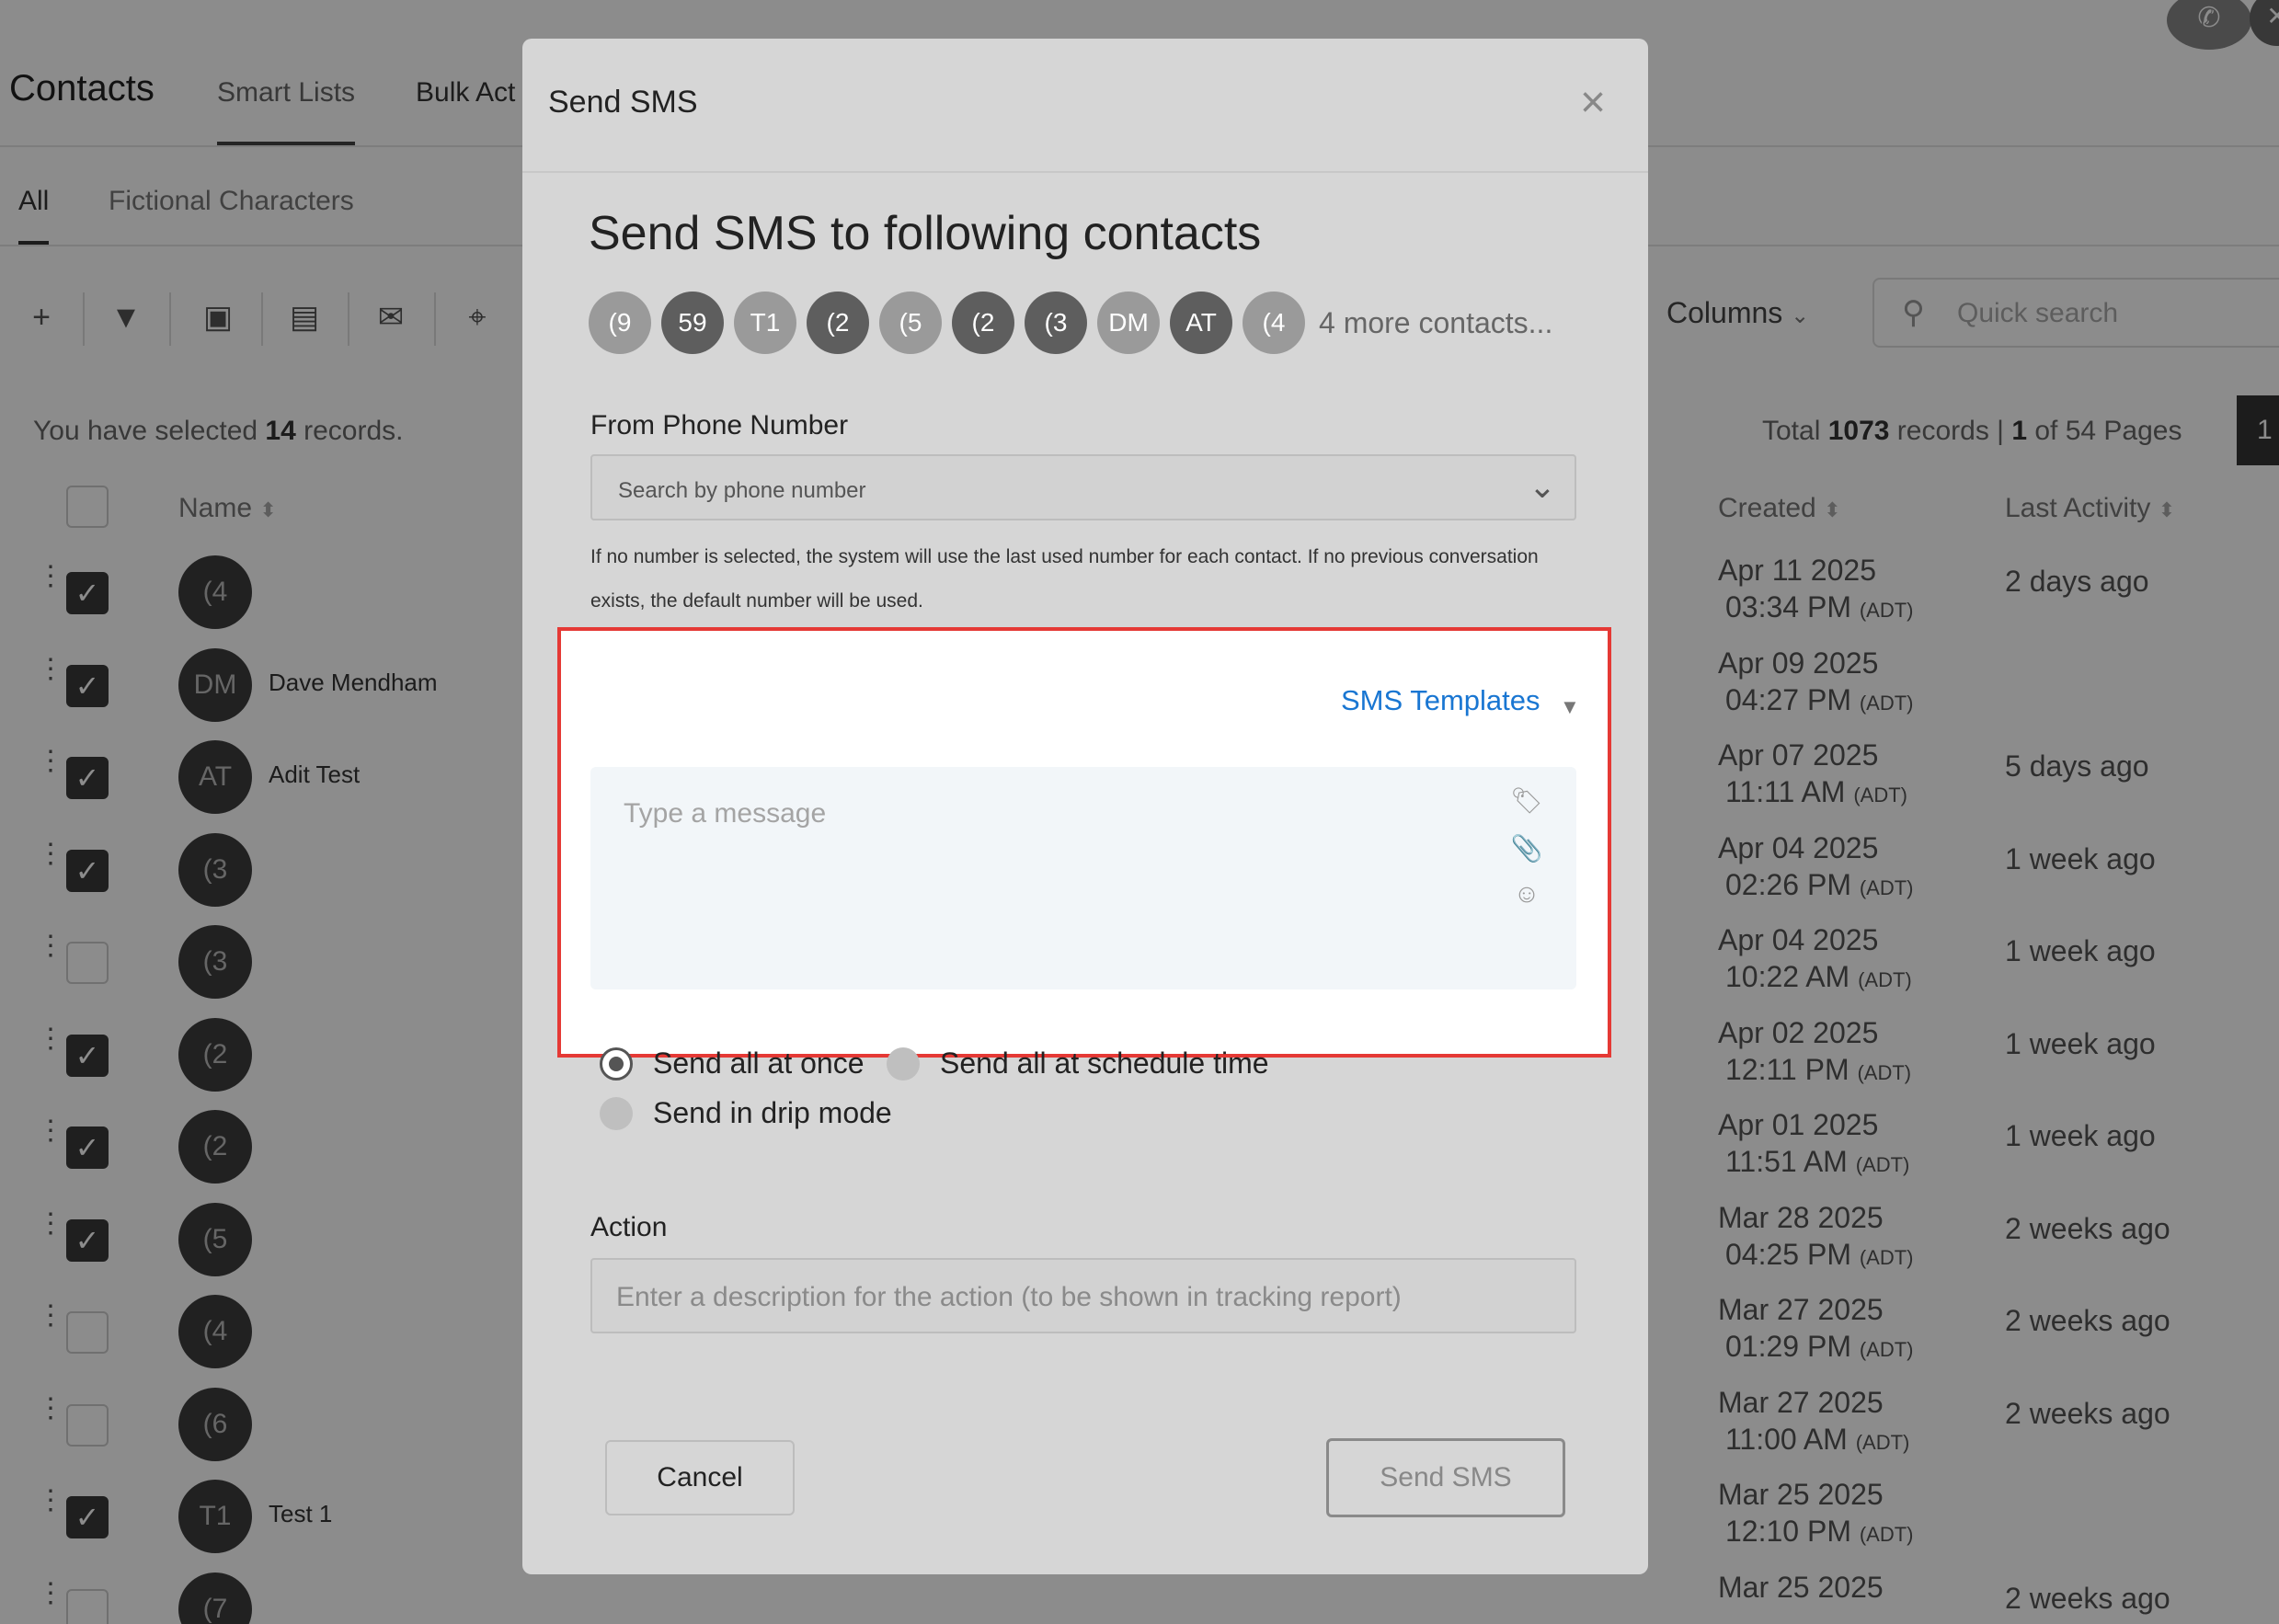 This screenshot has width=2279, height=1624. Describe the element at coordinates (773, 1112) in the screenshot. I see `radio-label: Send in drip mode` at that location.